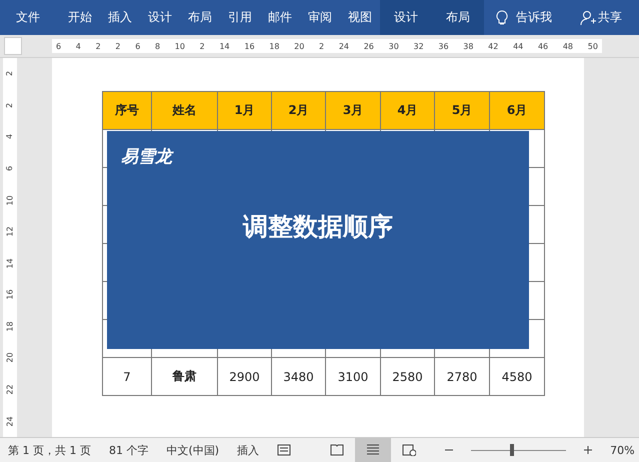 This screenshot has height=462, width=639. What do you see at coordinates (80, 17) in the screenshot?
I see `ribbon-tab: 开始` at bounding box center [80, 17].